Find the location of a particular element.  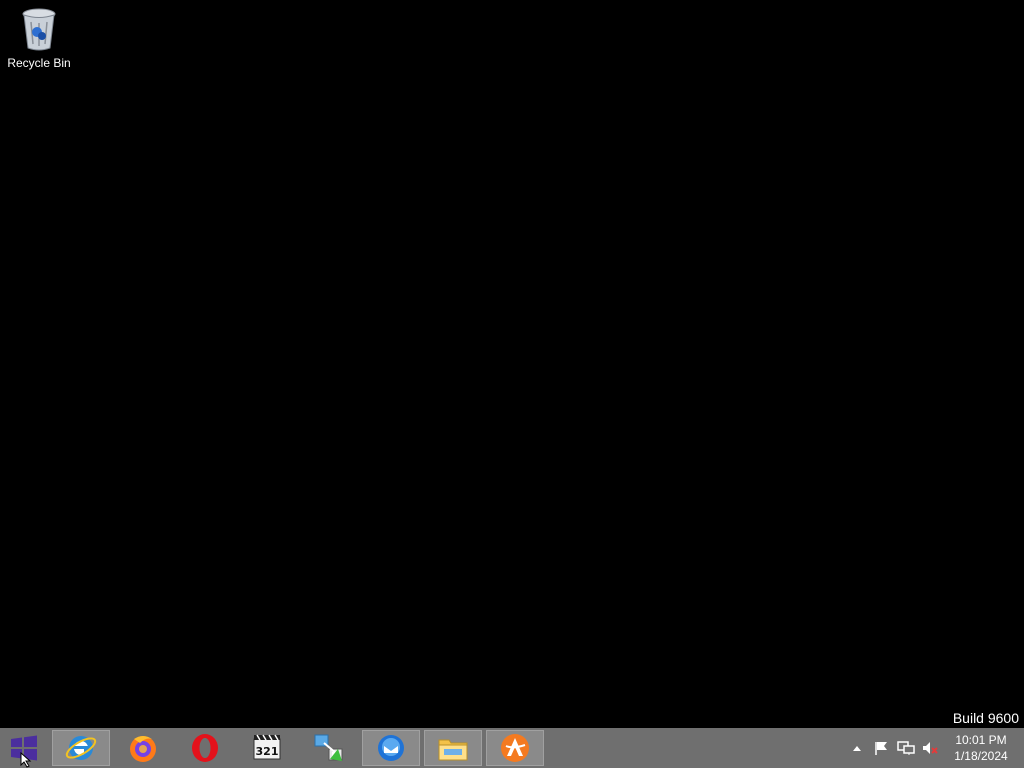

taskbar-app-transfer is located at coordinates (329, 748).